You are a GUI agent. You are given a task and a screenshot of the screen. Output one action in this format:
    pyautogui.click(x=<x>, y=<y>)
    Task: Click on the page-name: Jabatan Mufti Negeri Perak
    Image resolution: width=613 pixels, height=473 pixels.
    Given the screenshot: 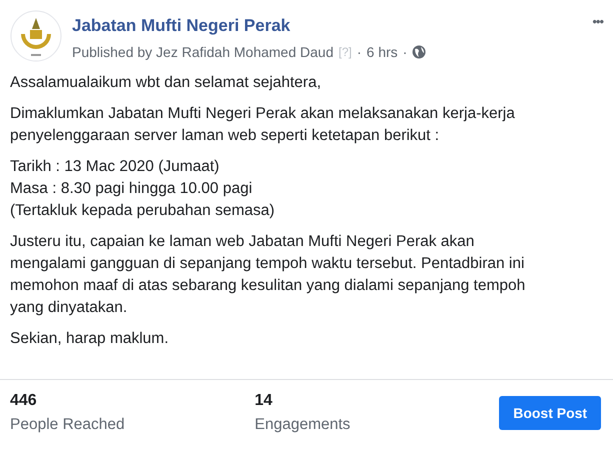 What is the action you would take?
    pyautogui.click(x=327, y=26)
    